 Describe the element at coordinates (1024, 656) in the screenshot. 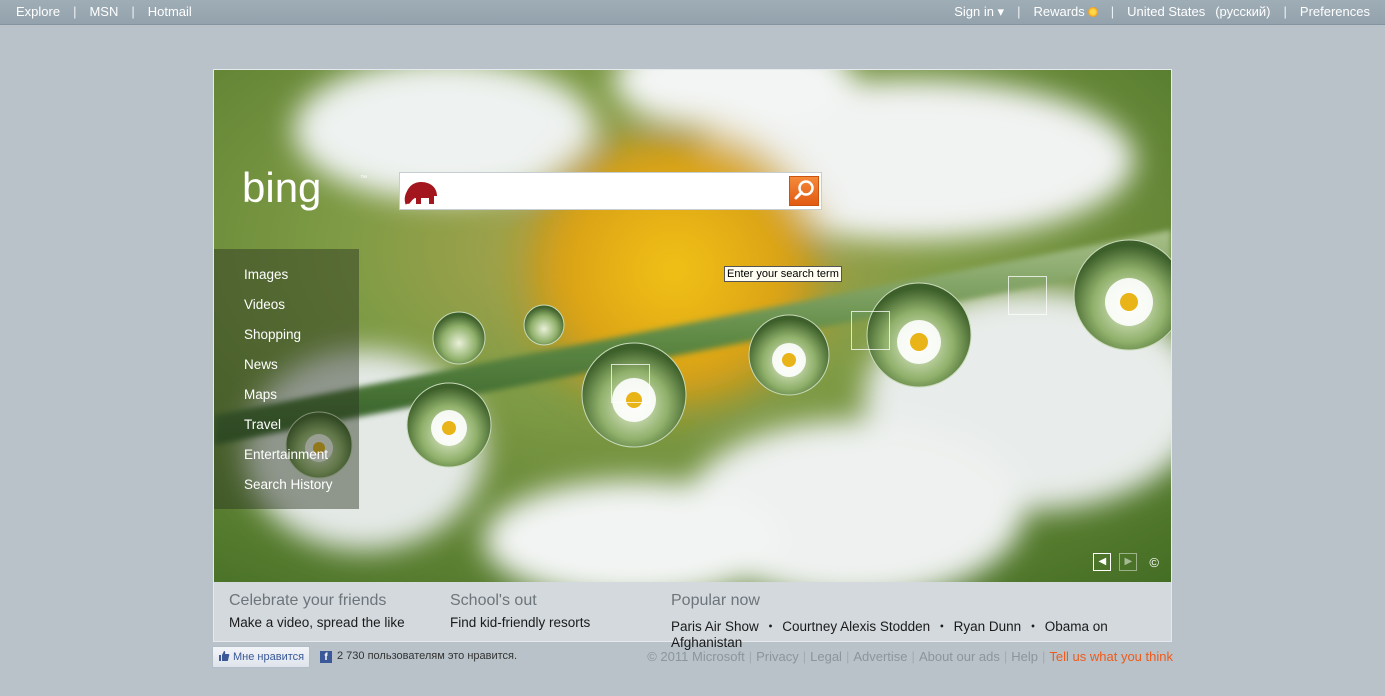

I see `help-link: Help` at that location.